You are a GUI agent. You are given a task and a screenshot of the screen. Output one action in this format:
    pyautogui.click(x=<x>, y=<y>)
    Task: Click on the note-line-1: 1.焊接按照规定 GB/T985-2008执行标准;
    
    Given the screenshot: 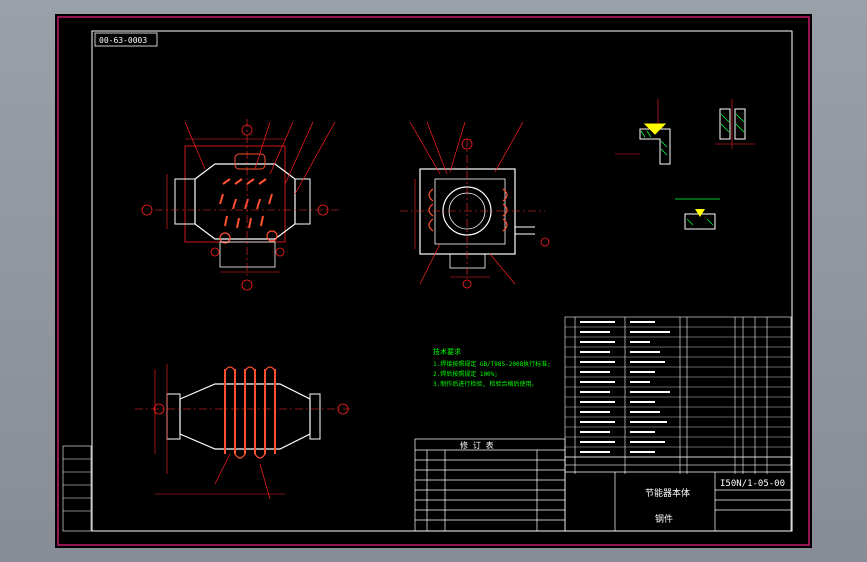 What is the action you would take?
    pyautogui.click(x=492, y=364)
    